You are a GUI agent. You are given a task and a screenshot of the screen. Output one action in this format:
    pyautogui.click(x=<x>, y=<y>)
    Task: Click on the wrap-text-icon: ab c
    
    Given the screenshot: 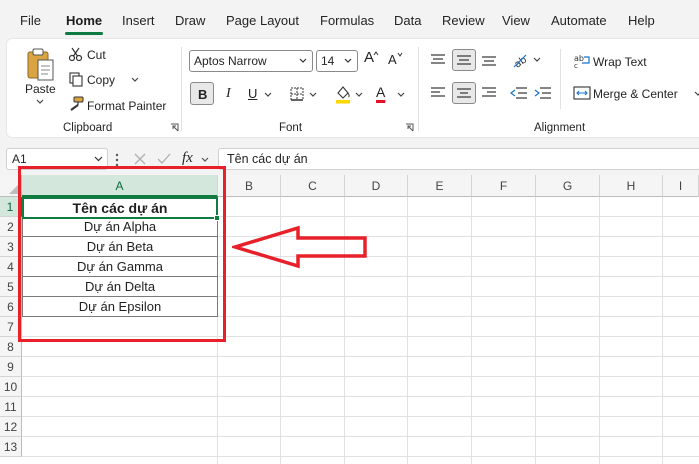 What is the action you would take?
    pyautogui.click(x=583, y=61)
    